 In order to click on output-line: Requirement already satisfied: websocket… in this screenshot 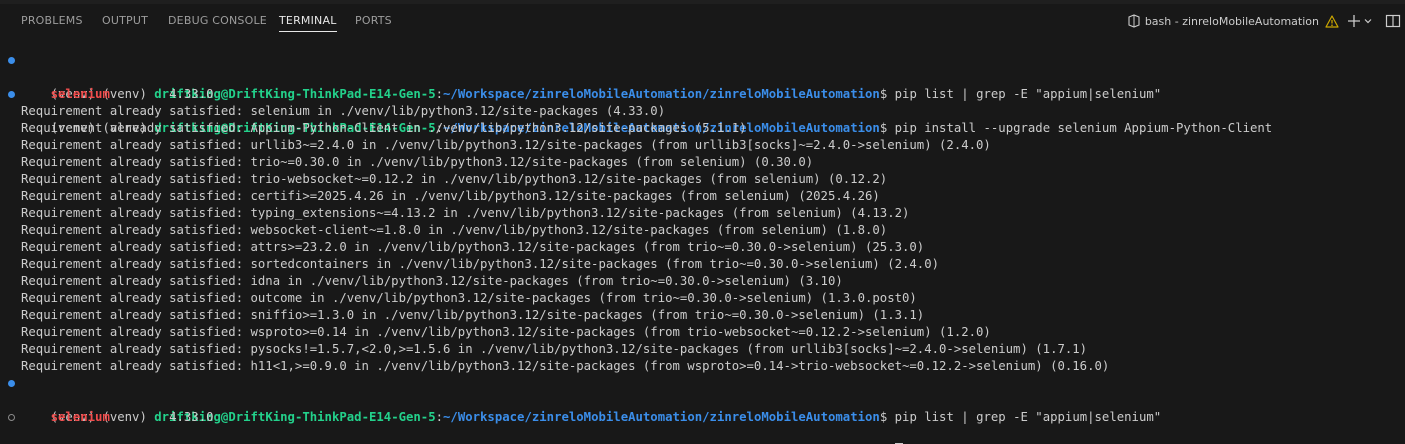, I will do `click(454, 230)`.